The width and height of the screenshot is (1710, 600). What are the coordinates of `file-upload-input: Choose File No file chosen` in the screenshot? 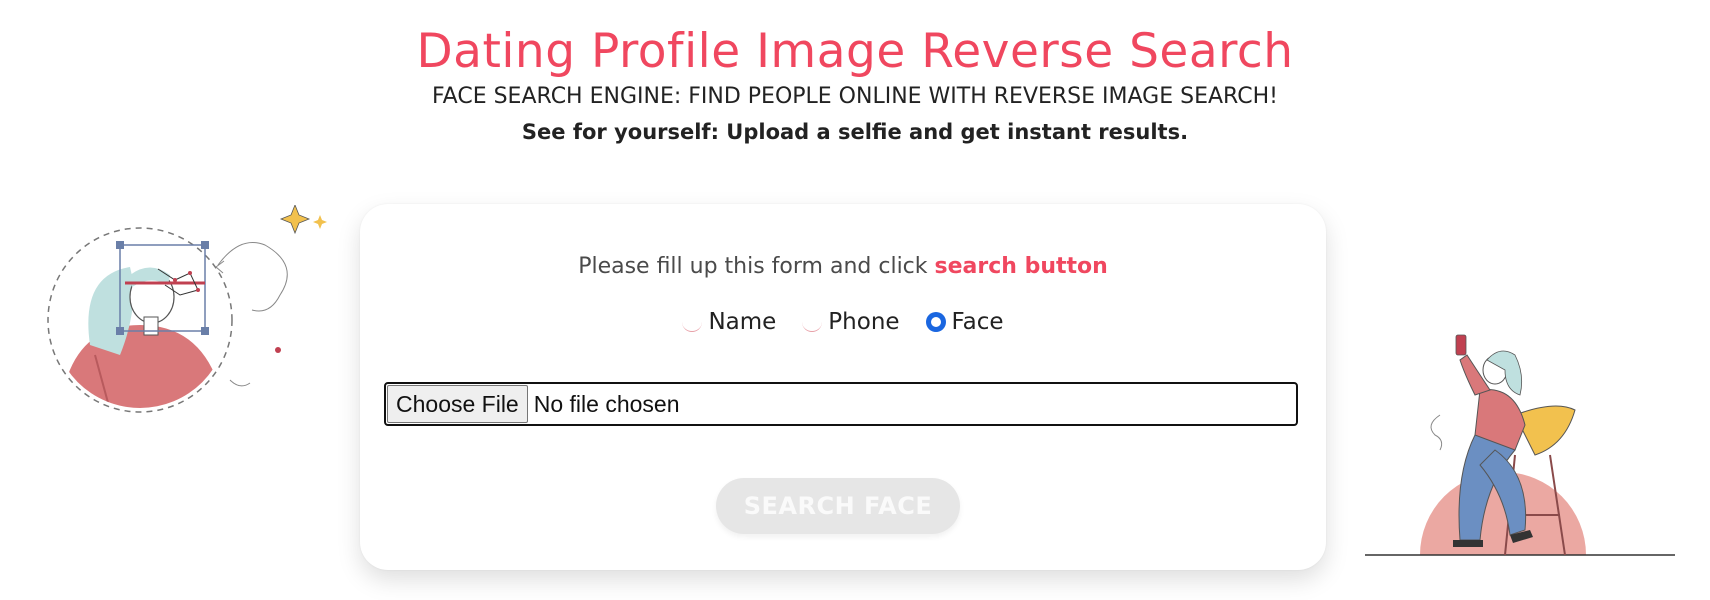 It's located at (841, 404).